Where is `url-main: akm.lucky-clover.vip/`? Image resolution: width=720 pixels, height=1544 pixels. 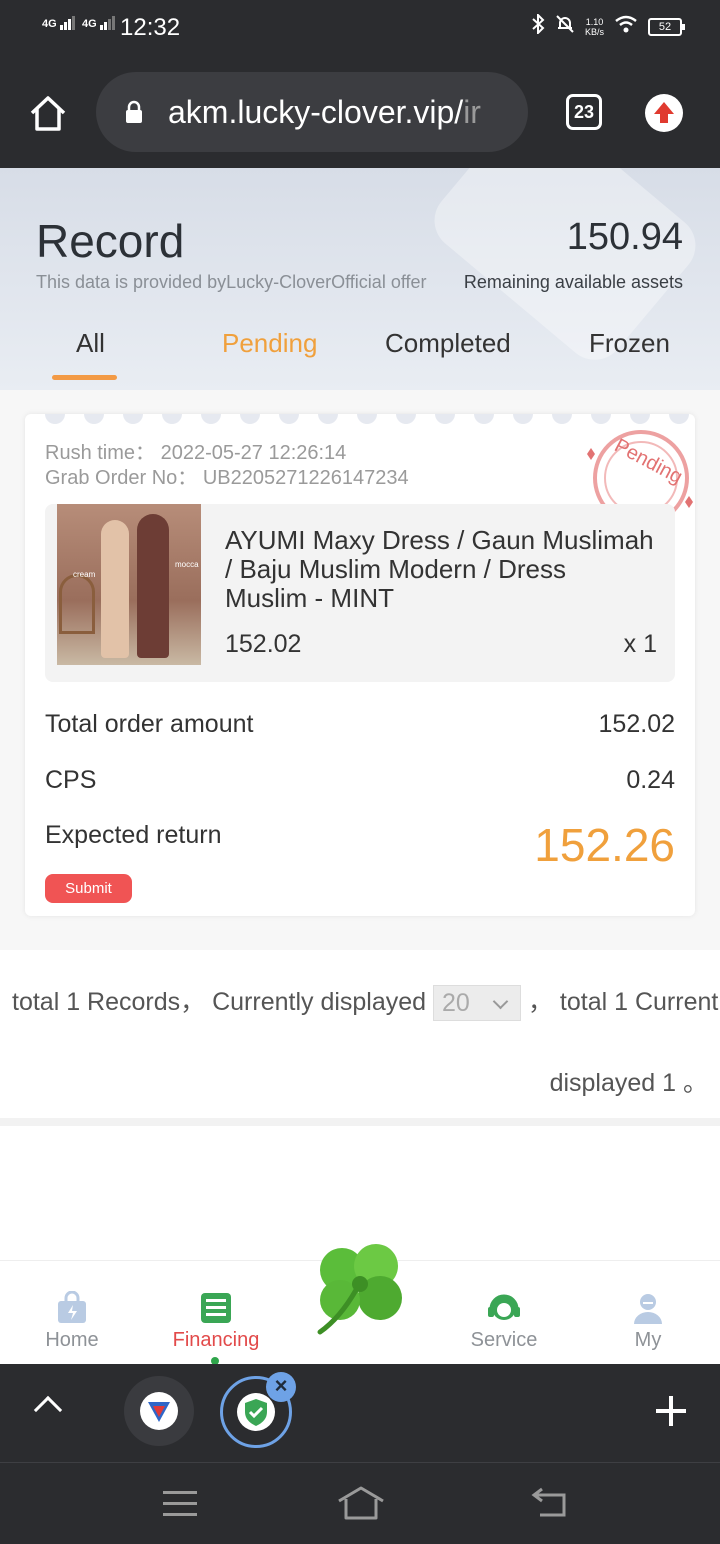 url-main: akm.lucky-clover.vip/ is located at coordinates (316, 112).